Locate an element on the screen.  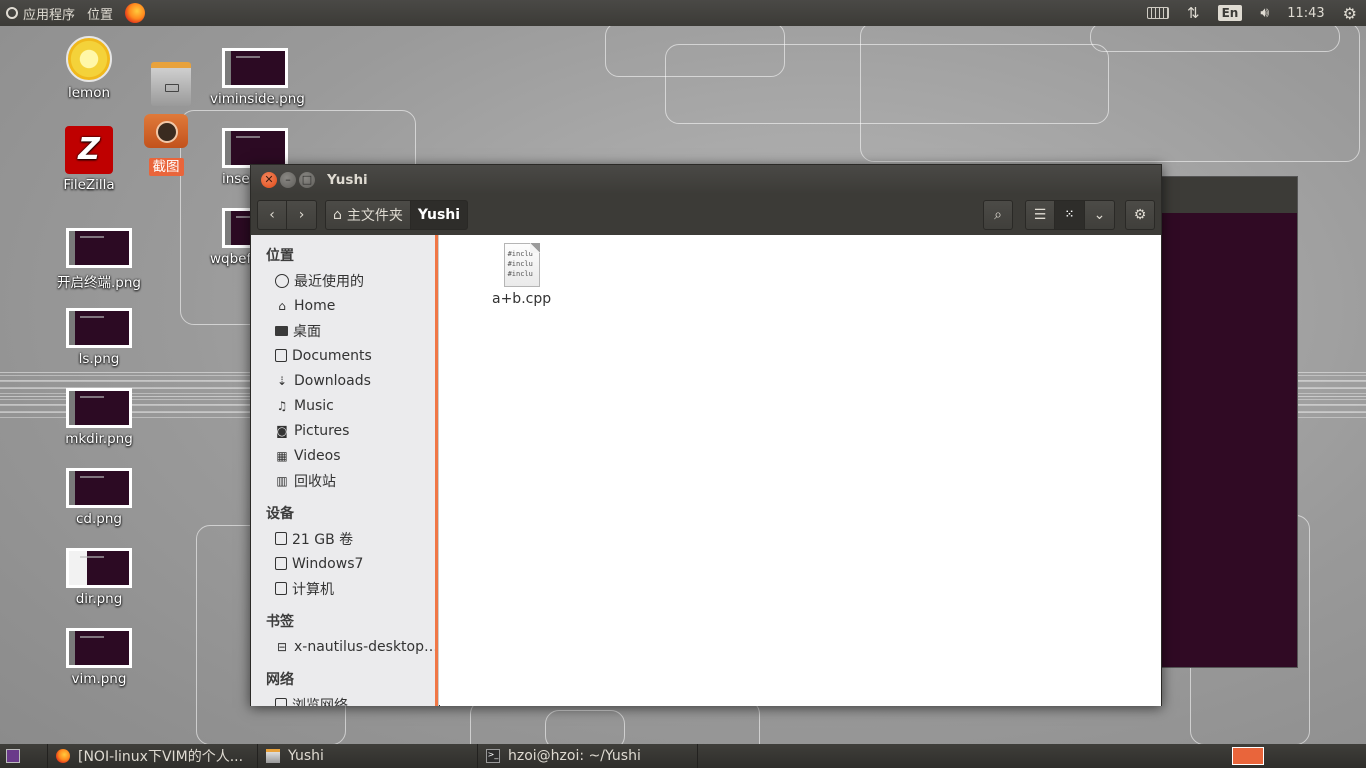
terminal-icon: >_ is located at coordinates (493, 756).